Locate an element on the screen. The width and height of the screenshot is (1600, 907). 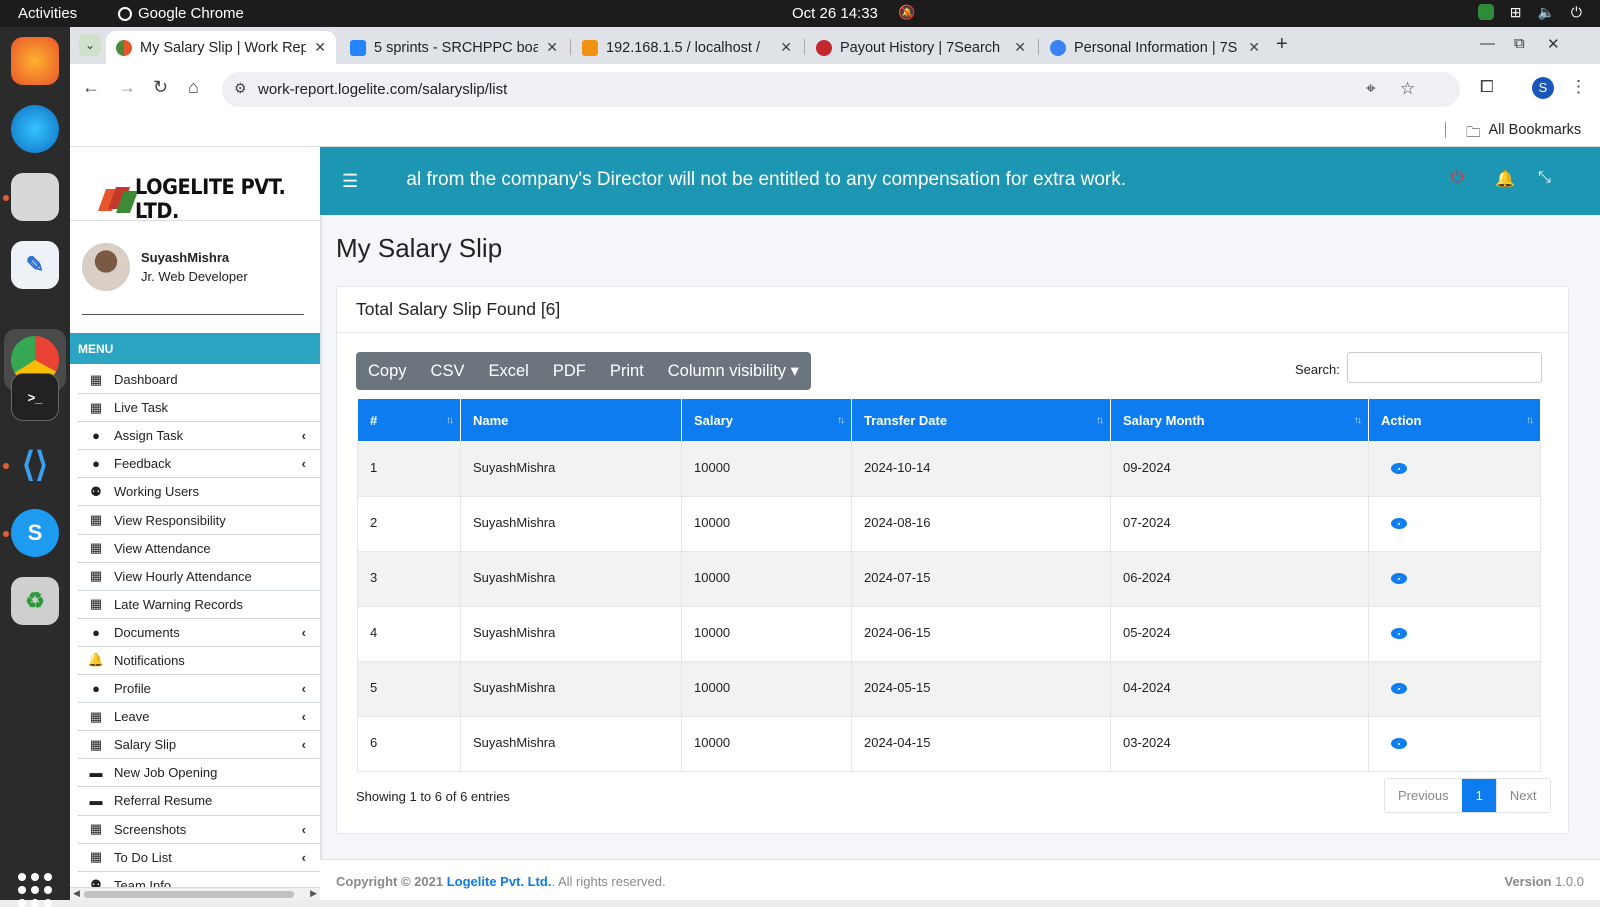
all-bookmarks-button: 🗀 All Bookmarks is located at coordinates (1523, 134).